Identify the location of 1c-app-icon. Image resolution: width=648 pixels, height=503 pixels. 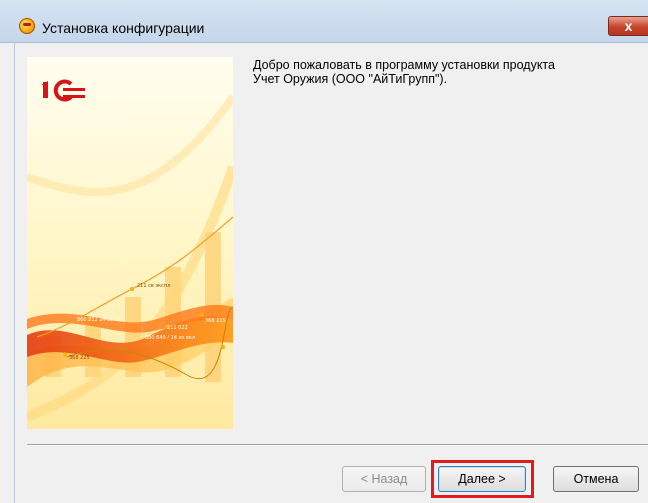
(27, 26).